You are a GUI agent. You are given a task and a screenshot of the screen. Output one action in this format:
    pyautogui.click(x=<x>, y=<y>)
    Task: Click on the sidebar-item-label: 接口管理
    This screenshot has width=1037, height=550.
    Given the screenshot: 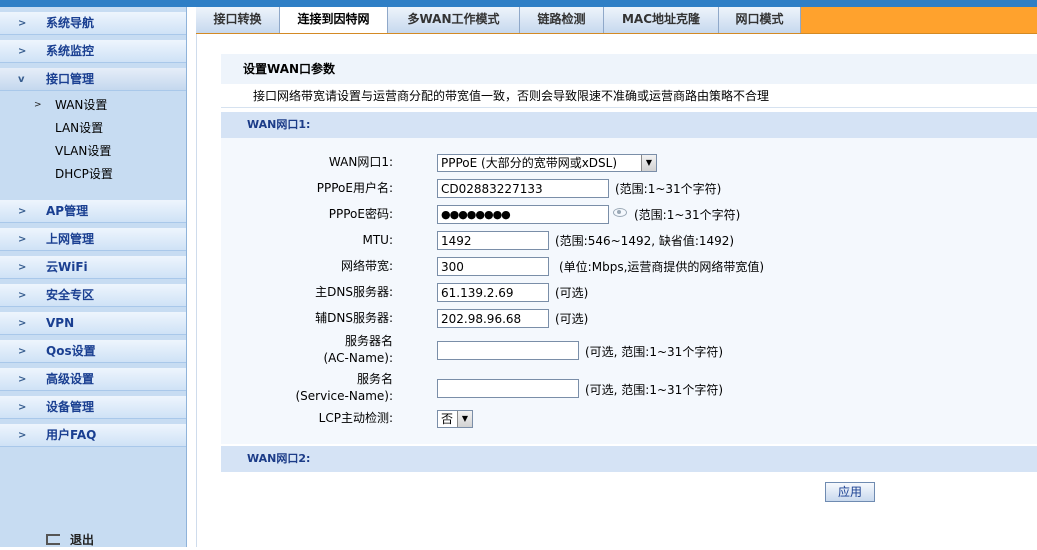 What is the action you would take?
    pyautogui.click(x=70, y=79)
    